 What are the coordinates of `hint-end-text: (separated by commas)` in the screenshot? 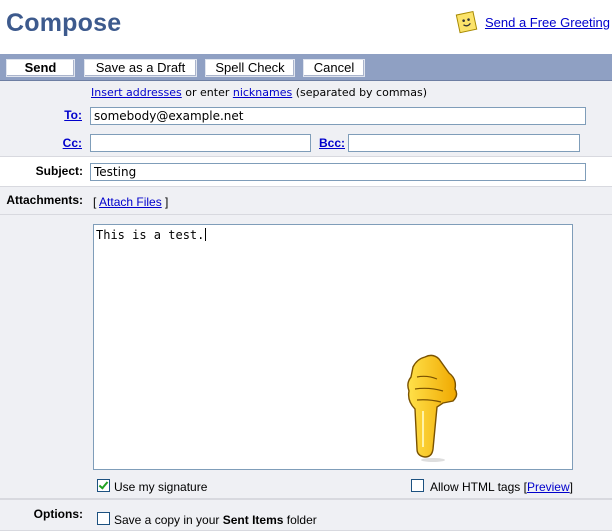 It's located at (360, 92).